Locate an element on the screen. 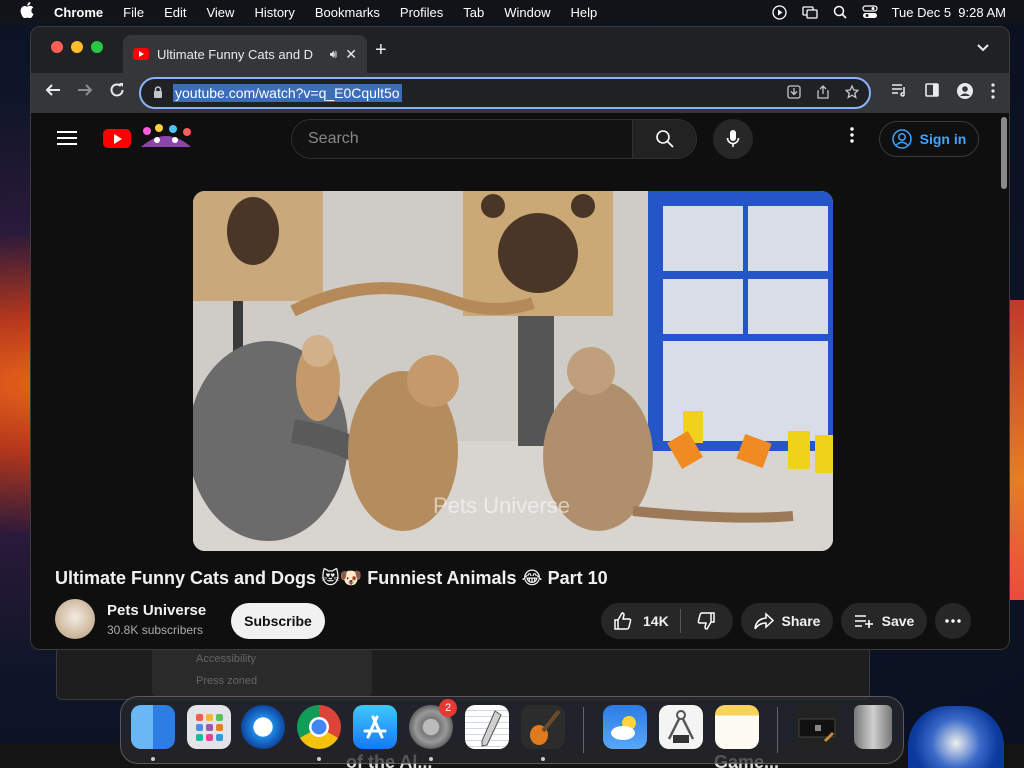 The height and width of the screenshot is (768, 1024). tab-strip: Ultimate Funny Cats and D 🔊︎ ✕ + is located at coordinates (520, 50).